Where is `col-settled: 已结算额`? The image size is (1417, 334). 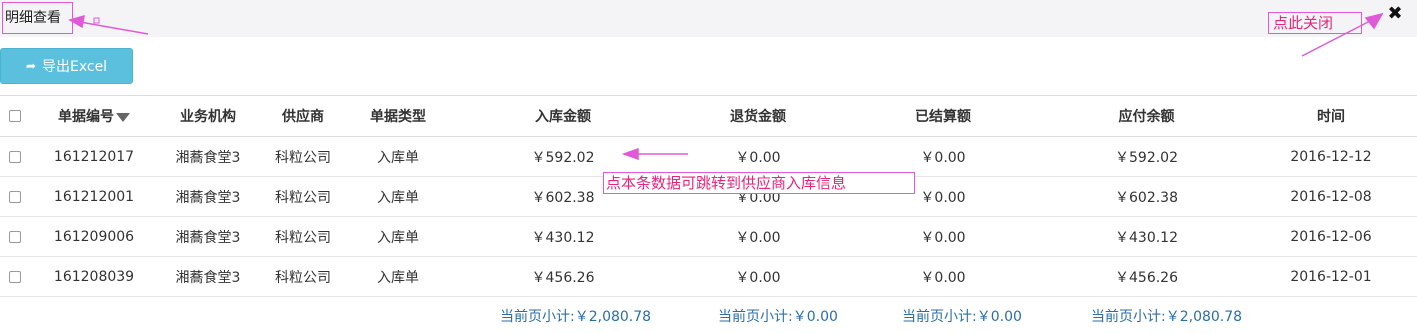
col-settled: 已结算额 is located at coordinates (943, 116).